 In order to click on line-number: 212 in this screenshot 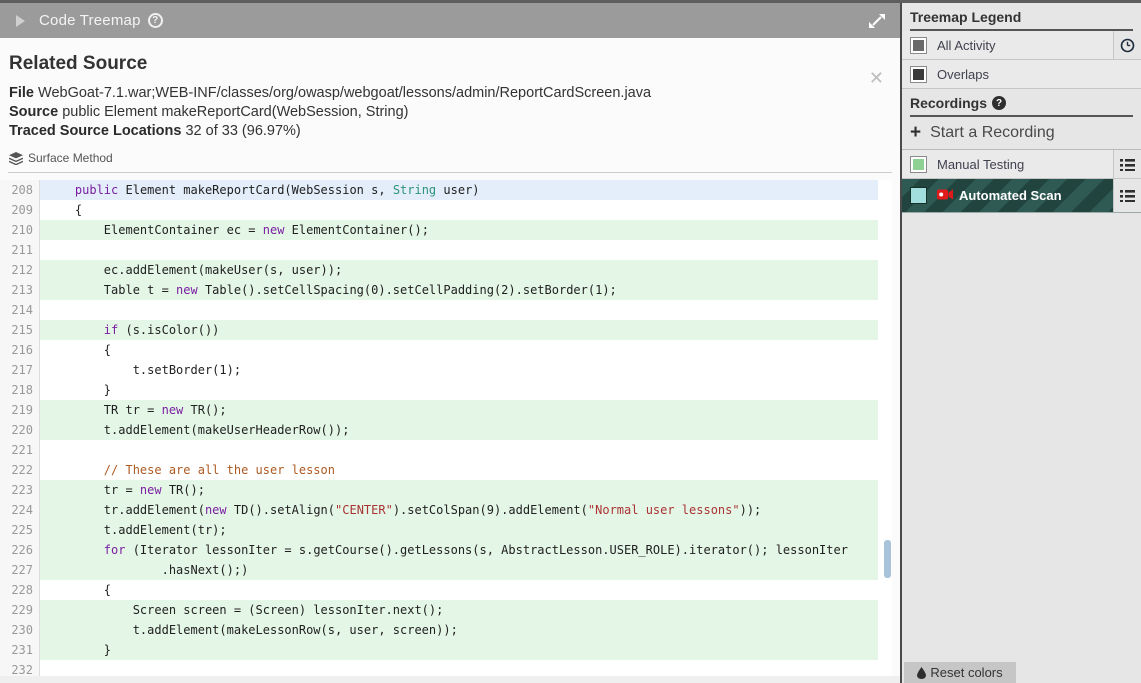, I will do `click(20, 270)`.